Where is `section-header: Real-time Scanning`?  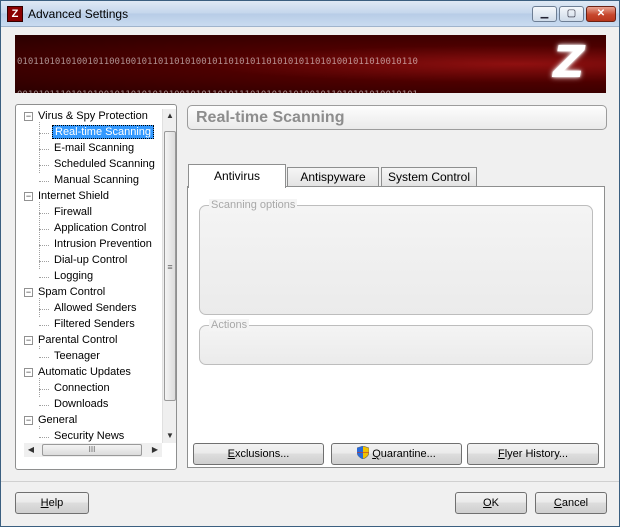 section-header: Real-time Scanning is located at coordinates (397, 117).